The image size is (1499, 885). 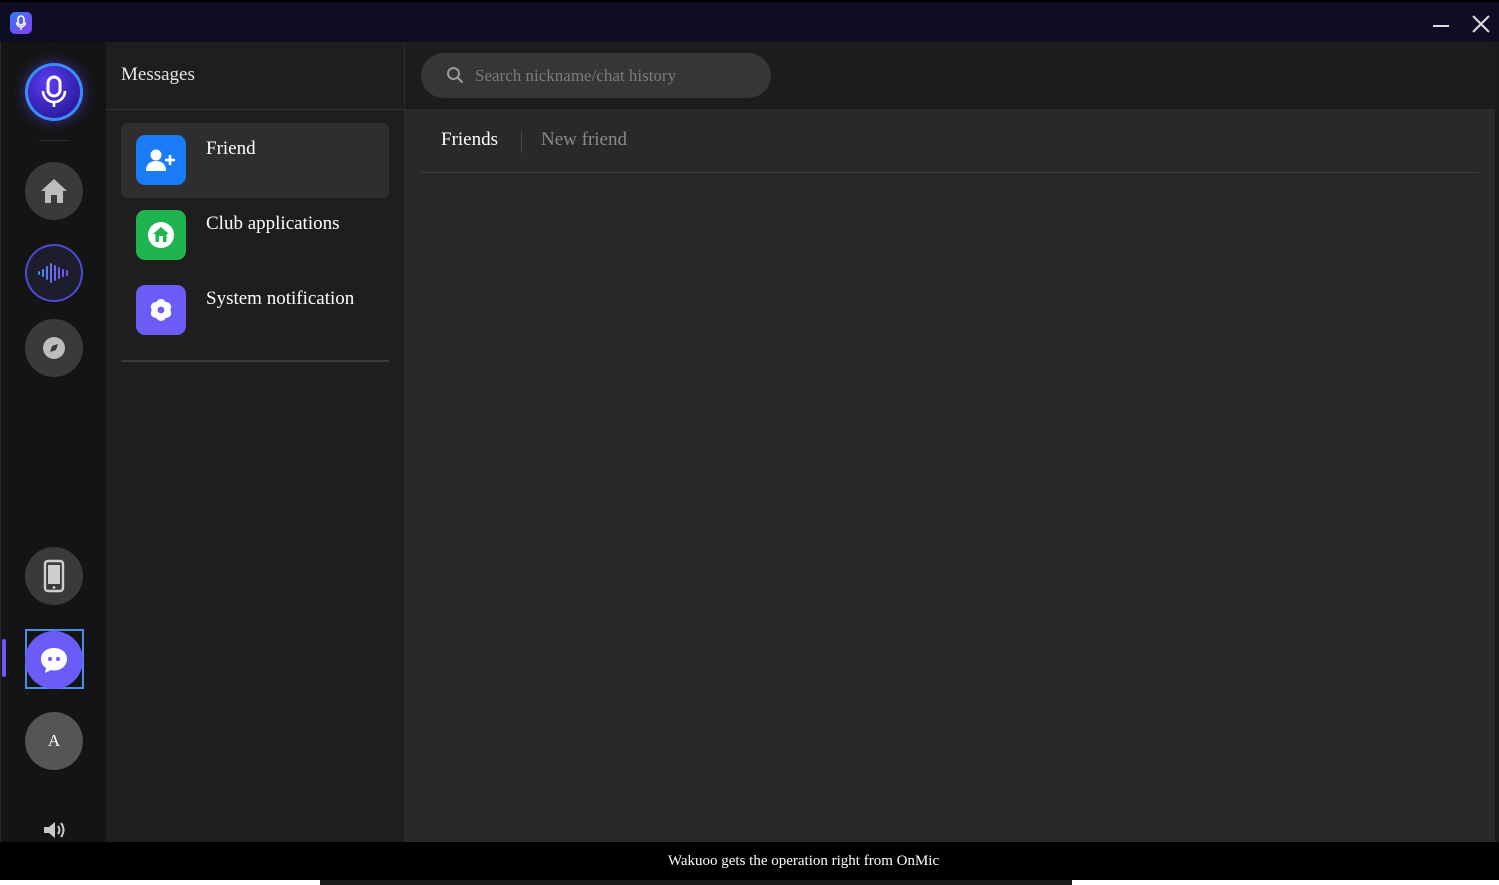 I want to click on home-icon, so click(x=54, y=191).